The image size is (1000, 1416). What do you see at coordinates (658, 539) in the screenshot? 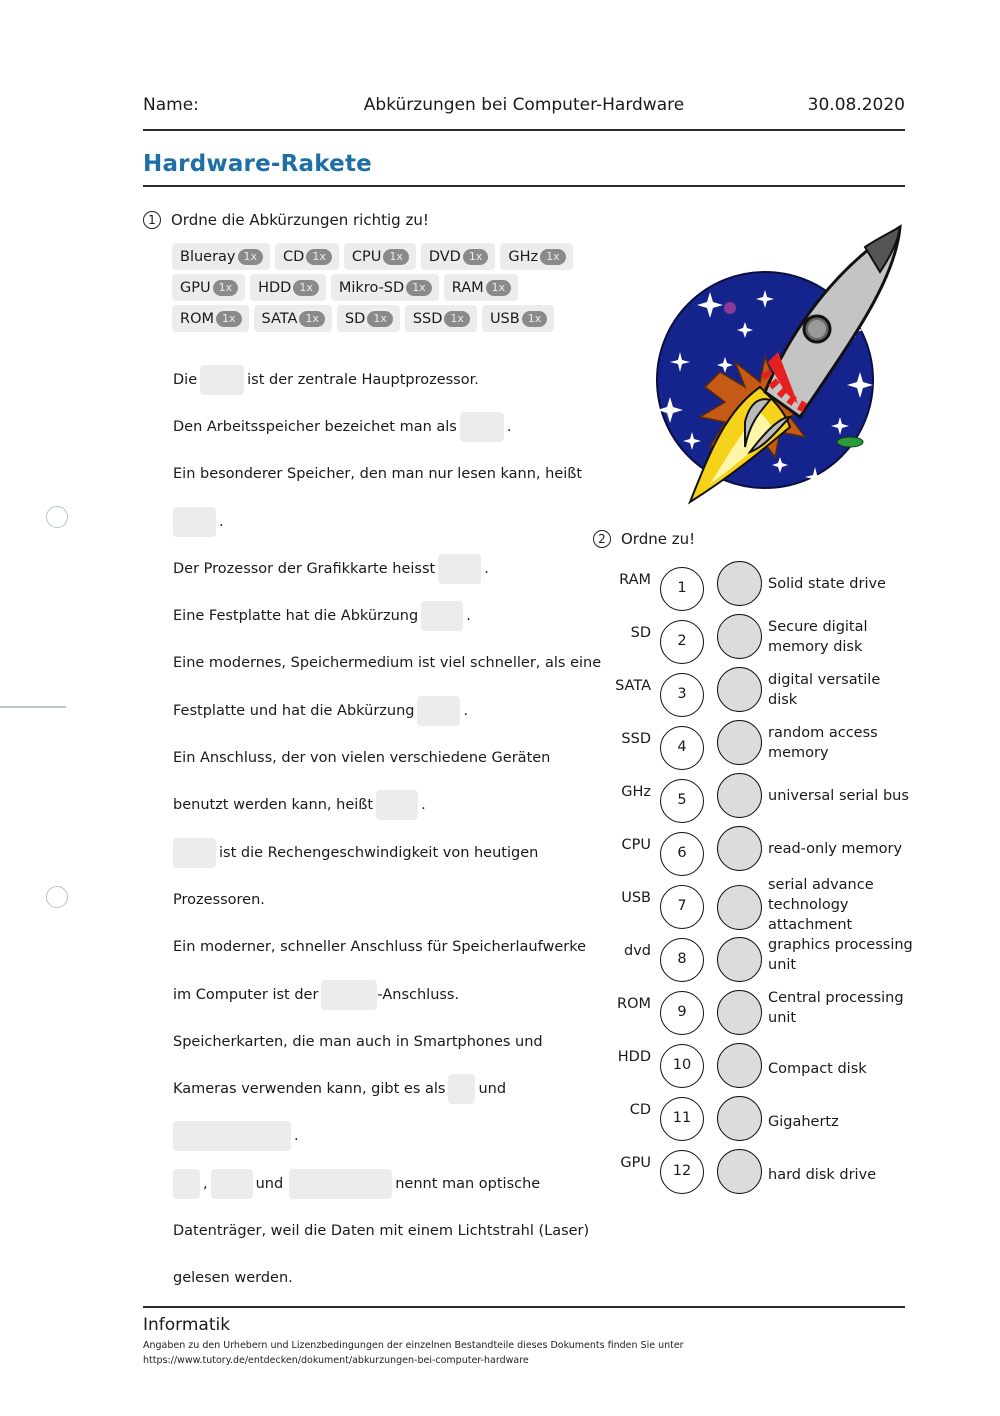
I see `task-2-instruction: Ordne zu!` at bounding box center [658, 539].